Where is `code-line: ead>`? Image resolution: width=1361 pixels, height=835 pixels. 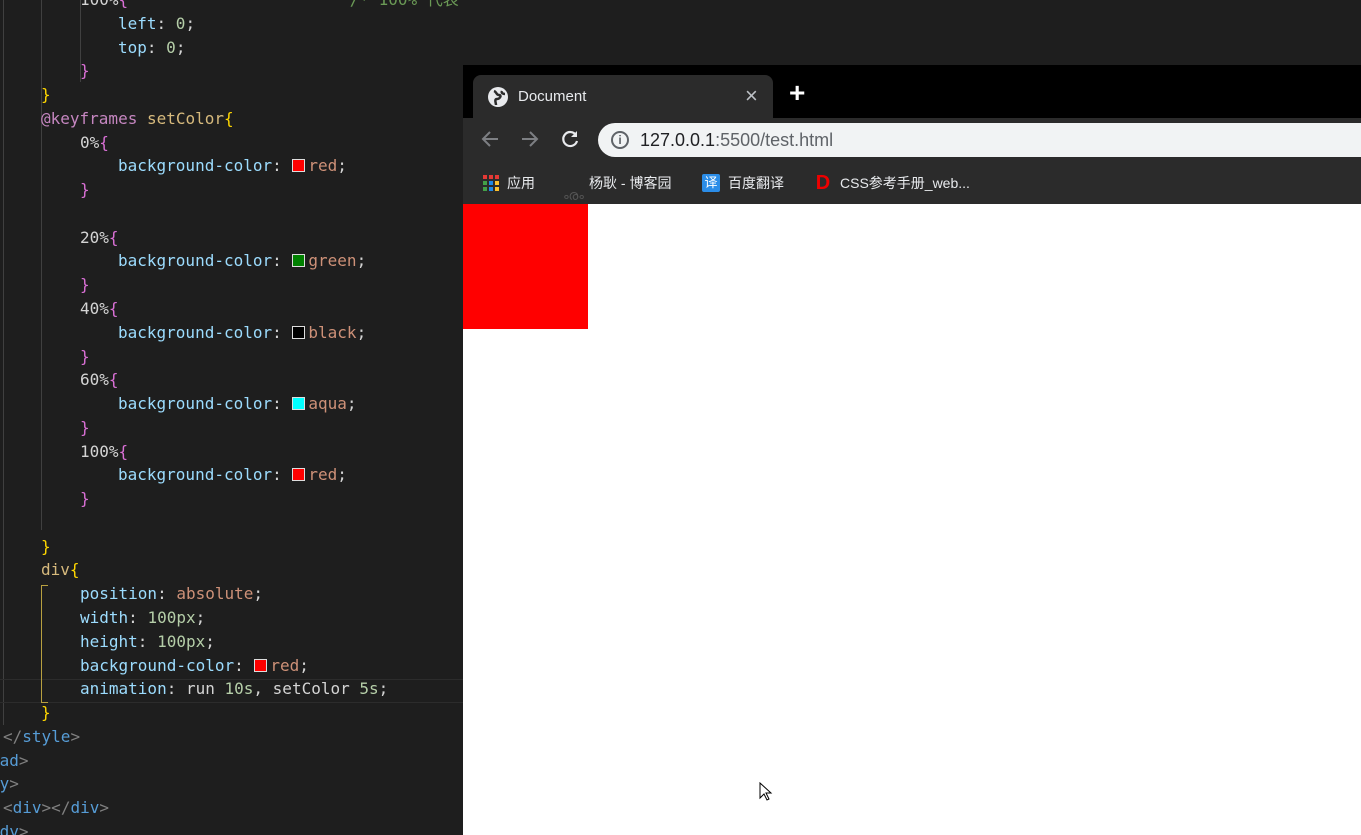 code-line: ead> is located at coordinates (14, 761).